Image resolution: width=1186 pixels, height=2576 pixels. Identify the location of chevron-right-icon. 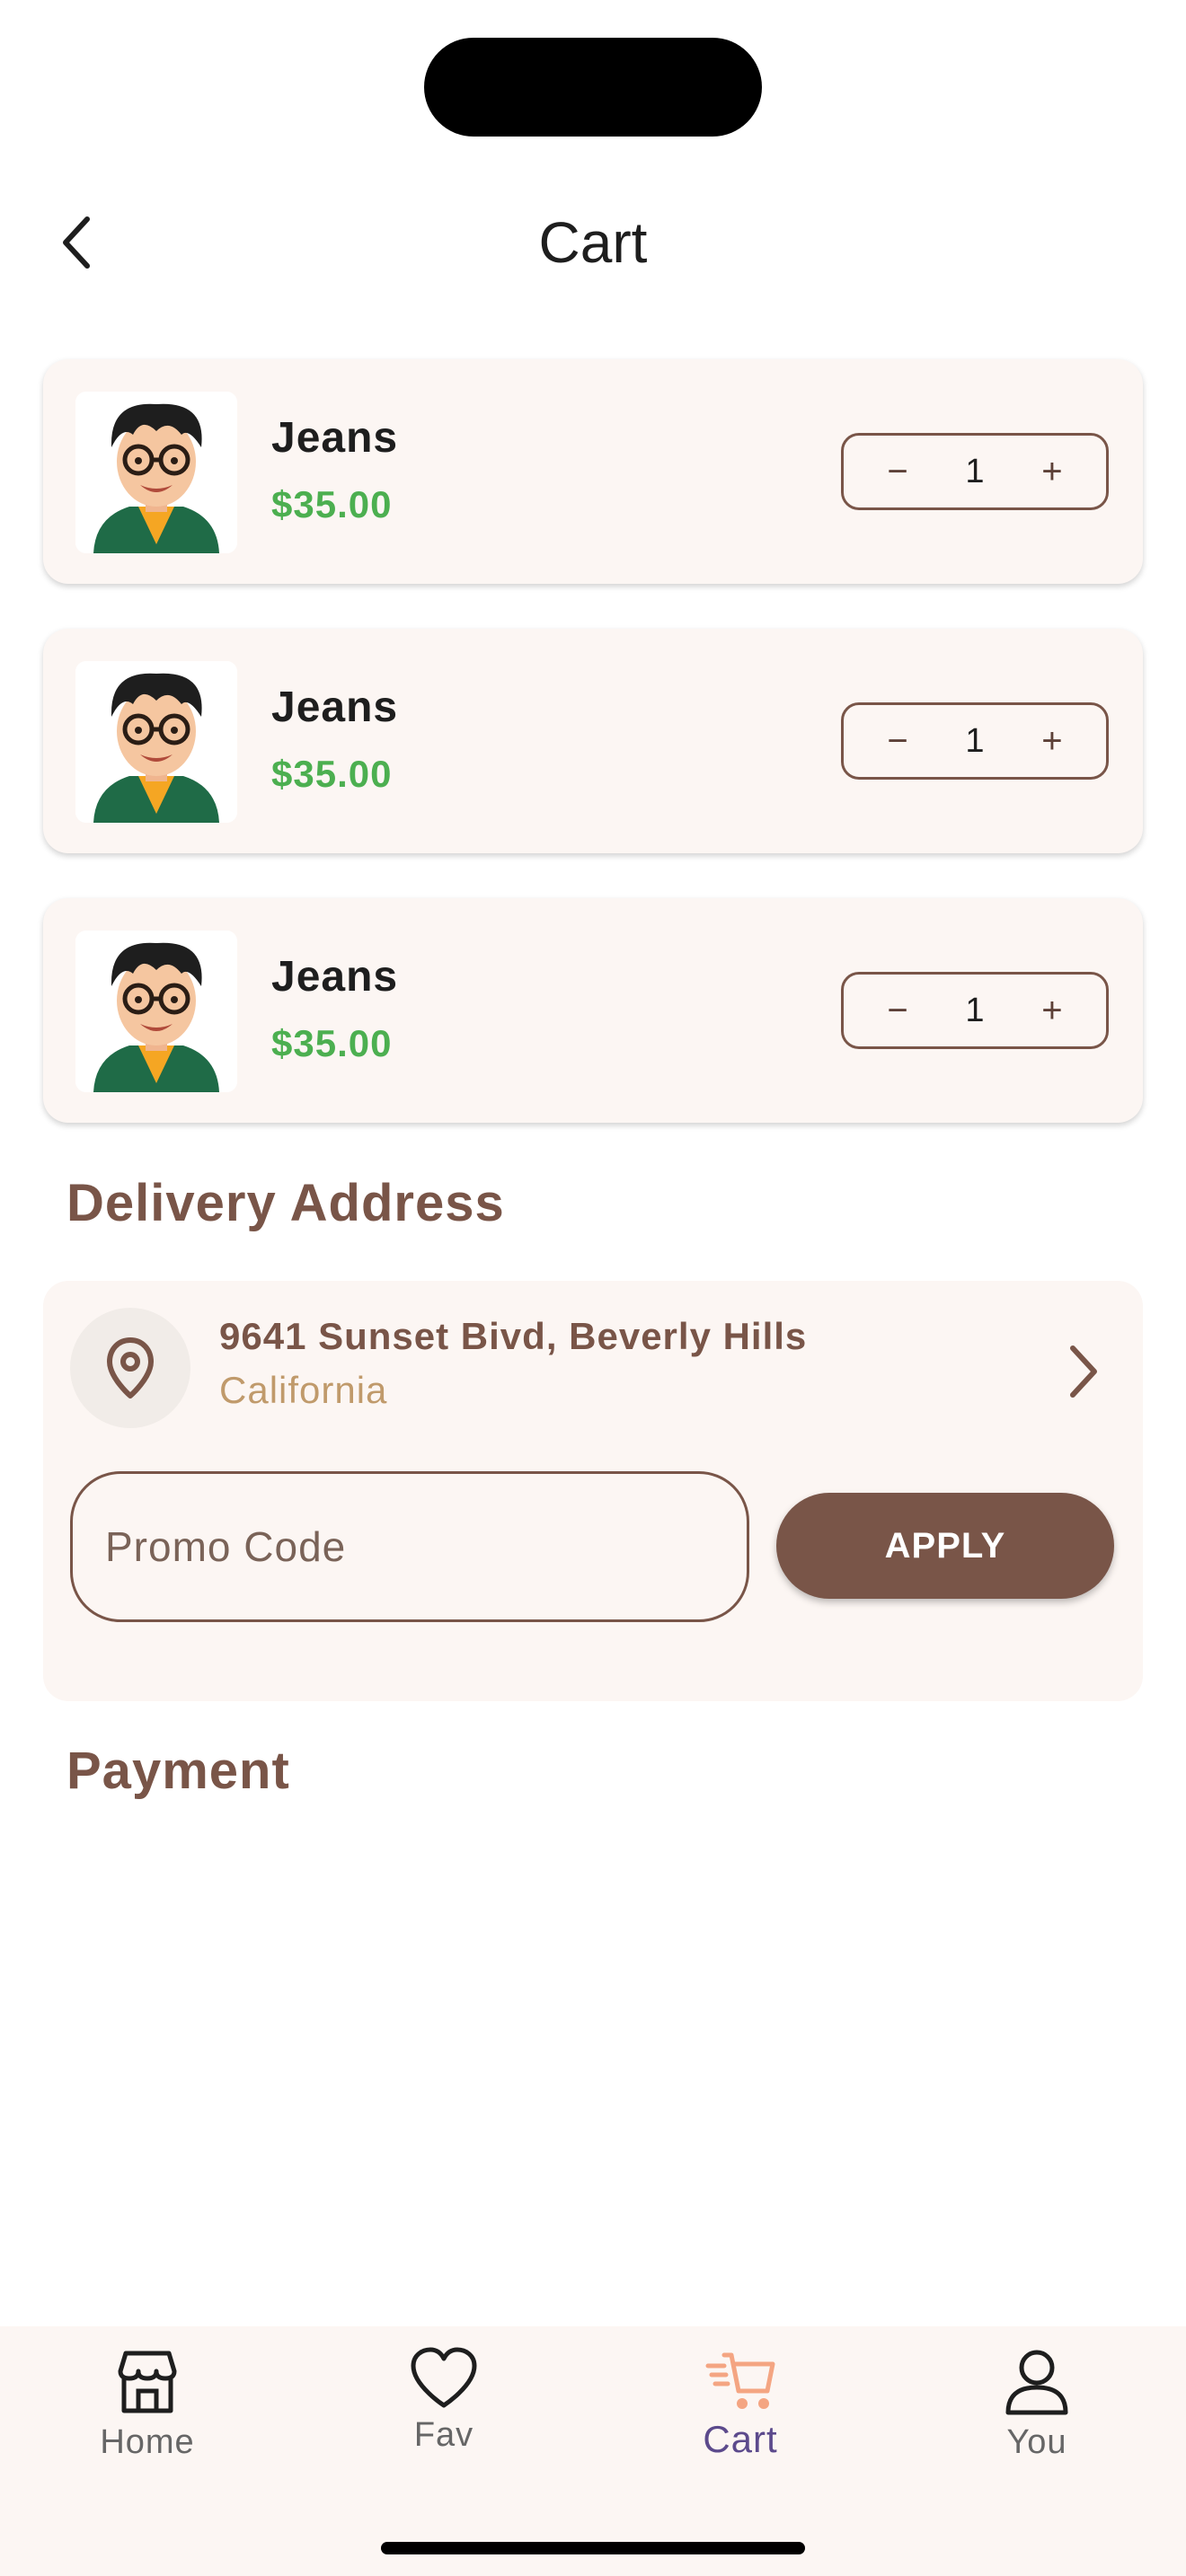
(1083, 1371).